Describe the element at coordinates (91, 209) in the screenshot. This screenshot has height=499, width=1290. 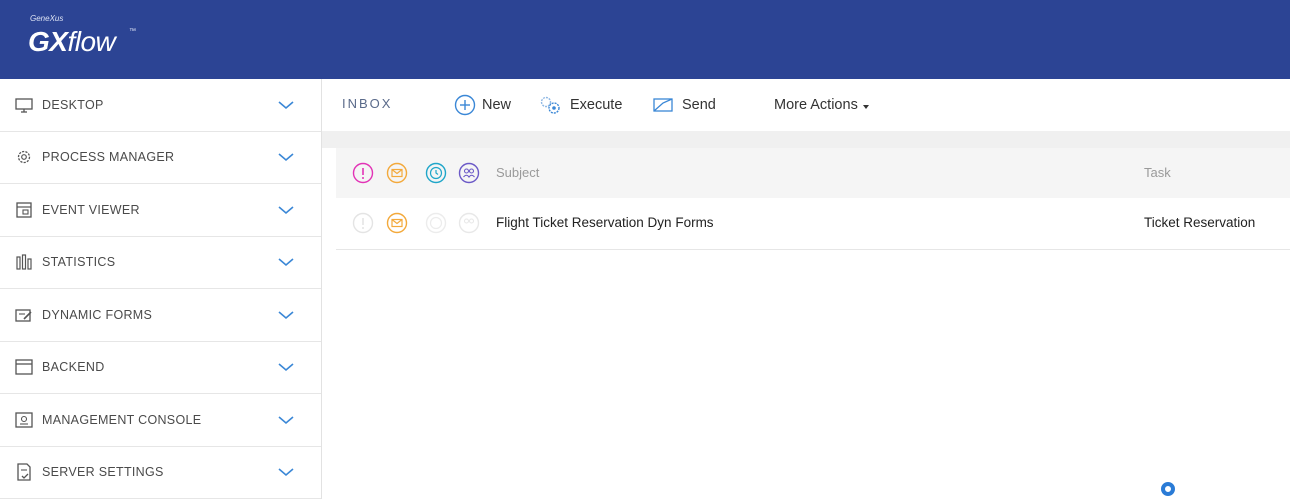
I see `sidebar-item-label: EVENT VIEWER` at that location.